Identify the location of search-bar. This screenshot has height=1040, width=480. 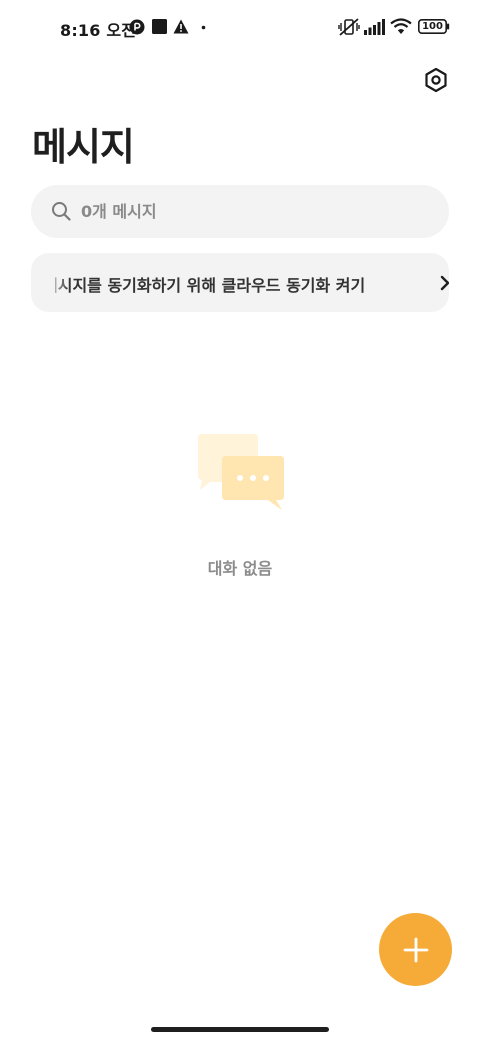
(240, 211).